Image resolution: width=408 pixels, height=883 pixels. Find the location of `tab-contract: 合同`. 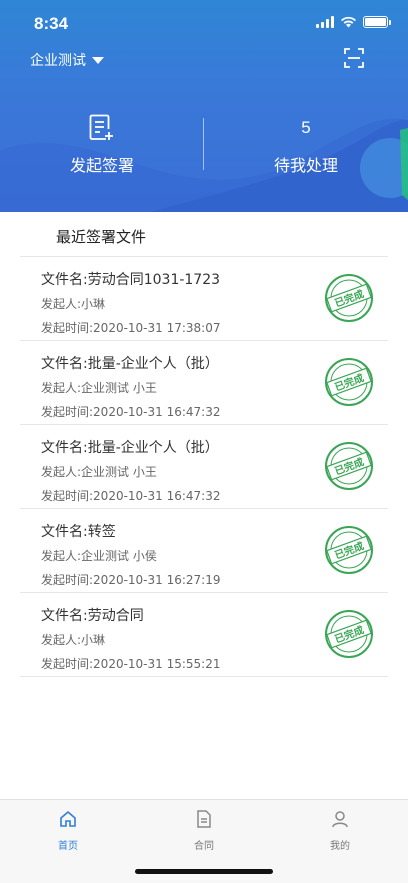

tab-contract: 合同 is located at coordinates (204, 831).